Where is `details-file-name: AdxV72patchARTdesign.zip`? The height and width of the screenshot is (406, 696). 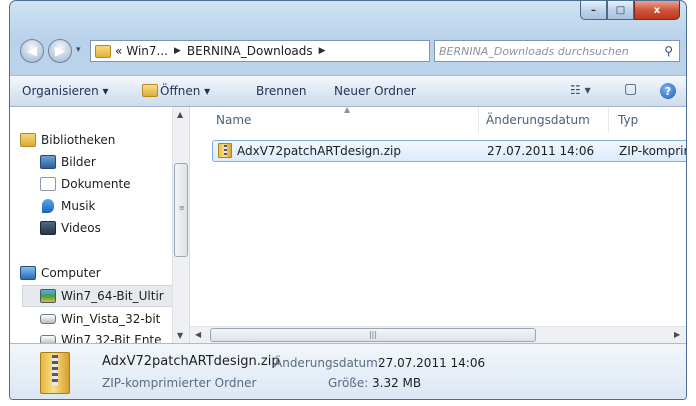
details-file-name: AdxV72patchARTdesign.zip is located at coordinates (191, 361).